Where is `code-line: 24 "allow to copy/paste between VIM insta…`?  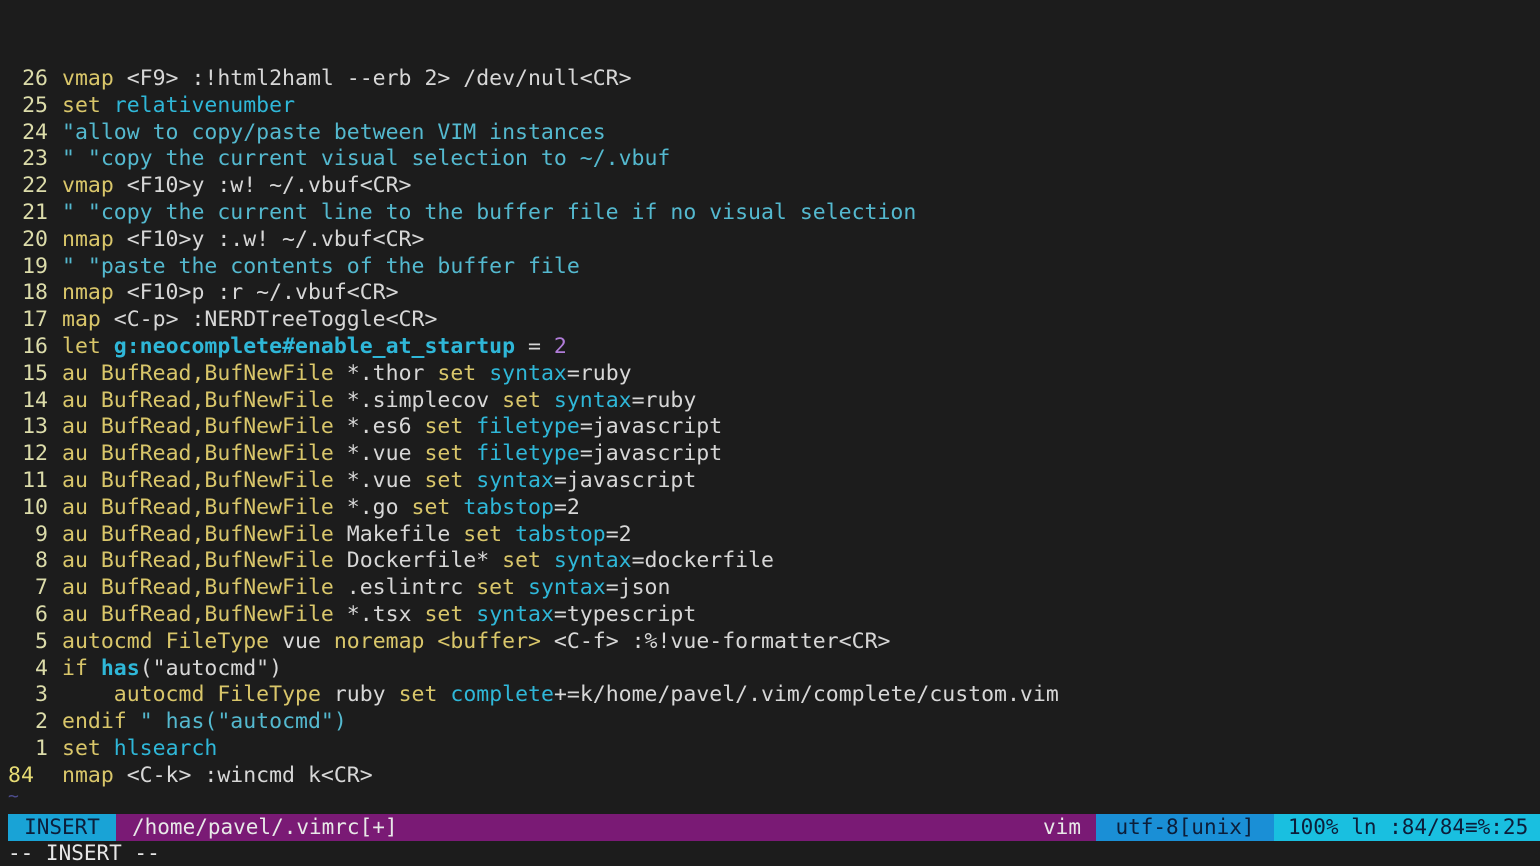 code-line: 24 "allow to copy/paste between VIM insta… is located at coordinates (770, 133).